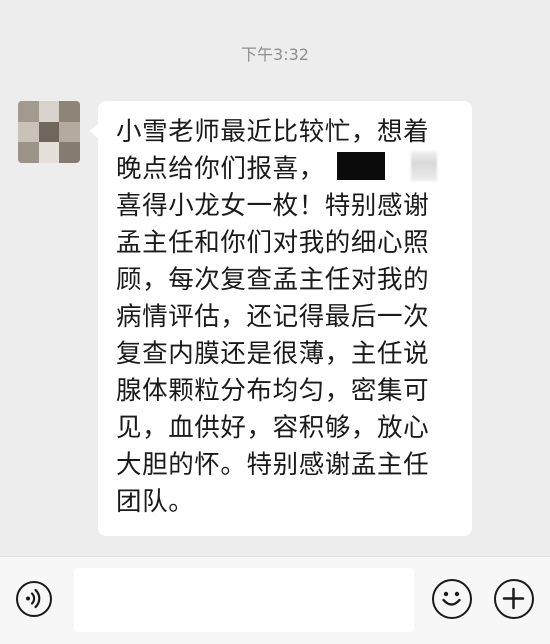 The image size is (550, 644). I want to click on message-line: 孟主任和你们对我的细心照, so click(273, 243).